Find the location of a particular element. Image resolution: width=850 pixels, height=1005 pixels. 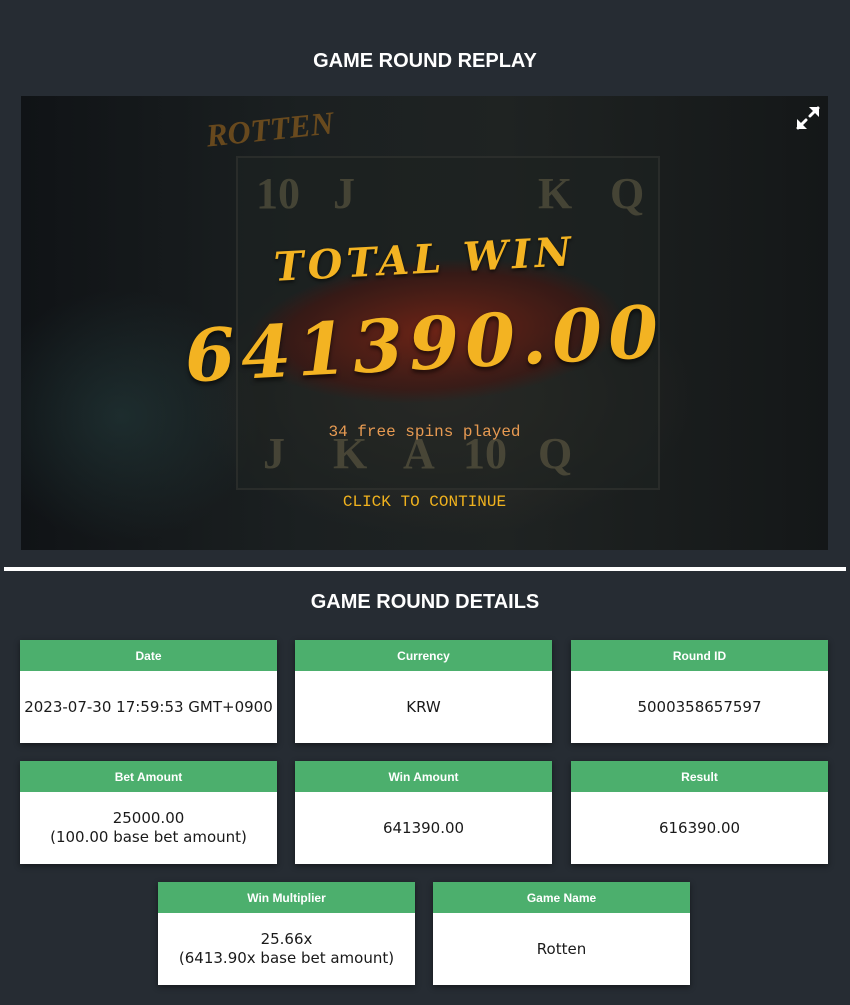

click-to-continue: CLICK TO CONTINUE is located at coordinates (424, 502).